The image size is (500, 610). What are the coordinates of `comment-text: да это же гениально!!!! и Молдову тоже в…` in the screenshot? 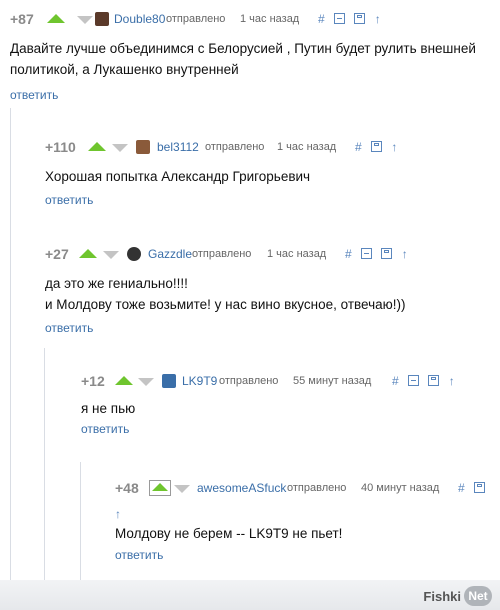 It's located at (272, 294).